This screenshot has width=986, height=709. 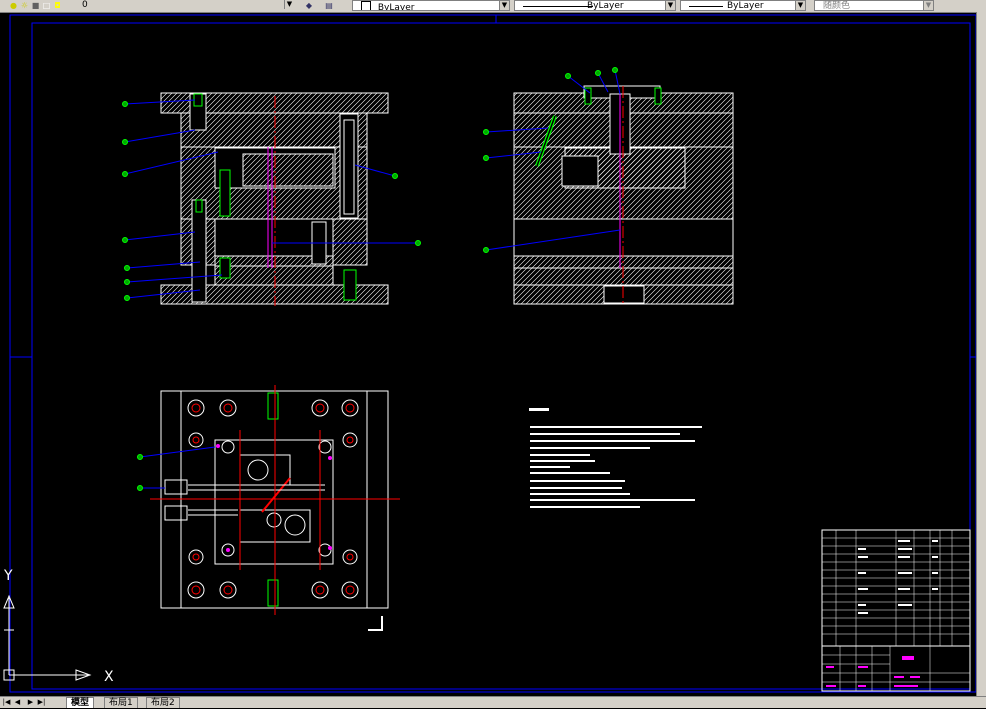 I want to click on water-fitting-bottom, so click(x=176, y=513).